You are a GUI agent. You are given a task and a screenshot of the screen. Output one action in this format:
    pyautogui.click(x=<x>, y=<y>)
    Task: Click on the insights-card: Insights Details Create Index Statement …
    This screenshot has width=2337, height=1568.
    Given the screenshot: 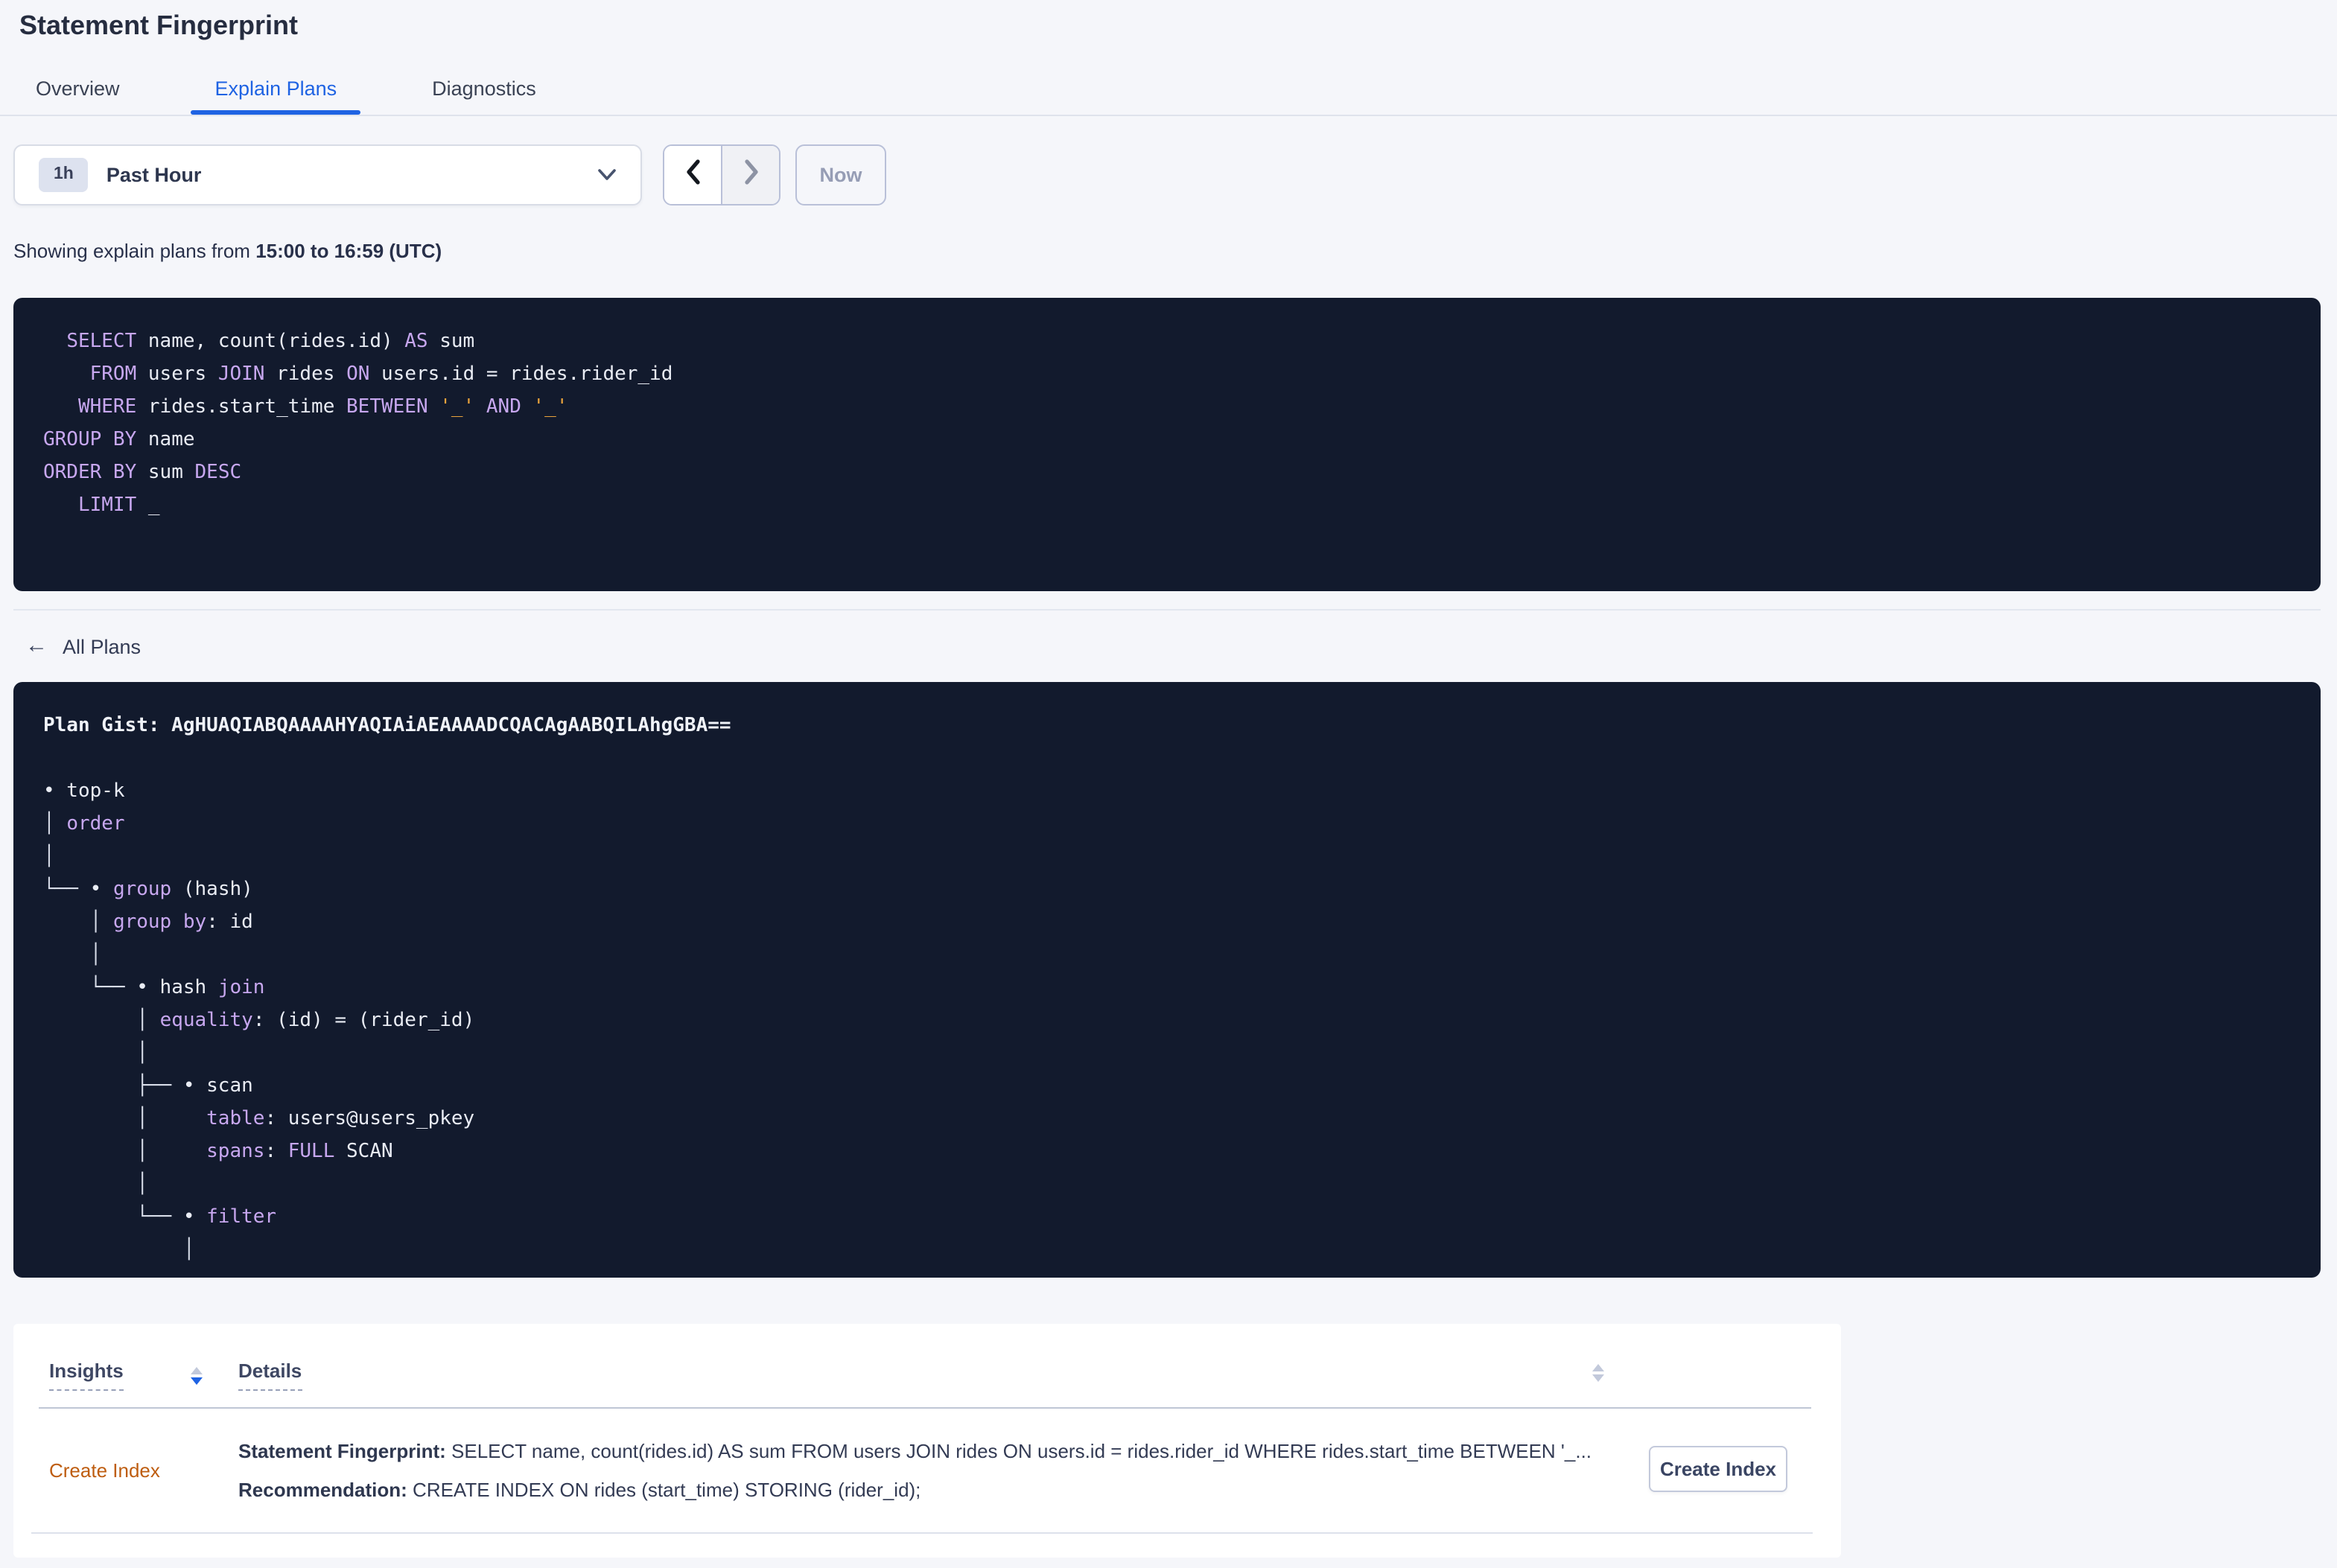 What is the action you would take?
    pyautogui.click(x=927, y=1441)
    